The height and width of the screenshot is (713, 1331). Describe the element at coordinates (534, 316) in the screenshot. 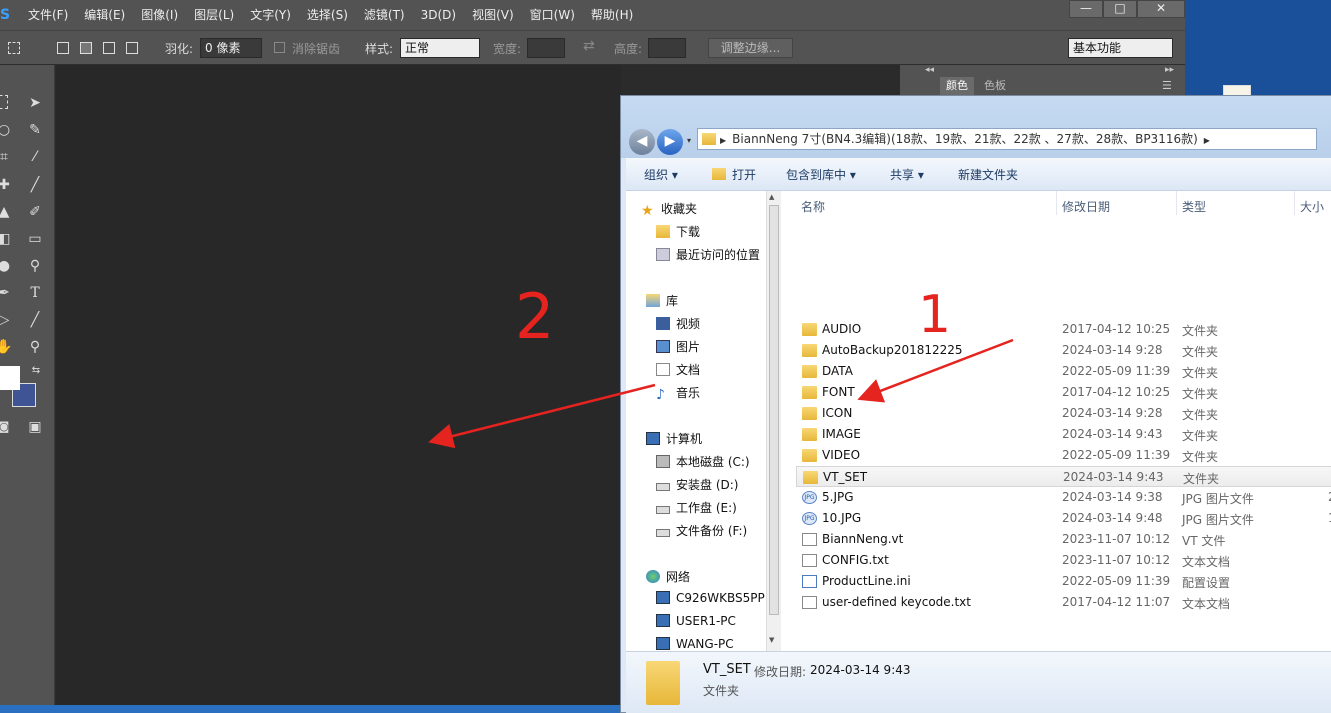

I see `annotation-number-two: 2` at that location.